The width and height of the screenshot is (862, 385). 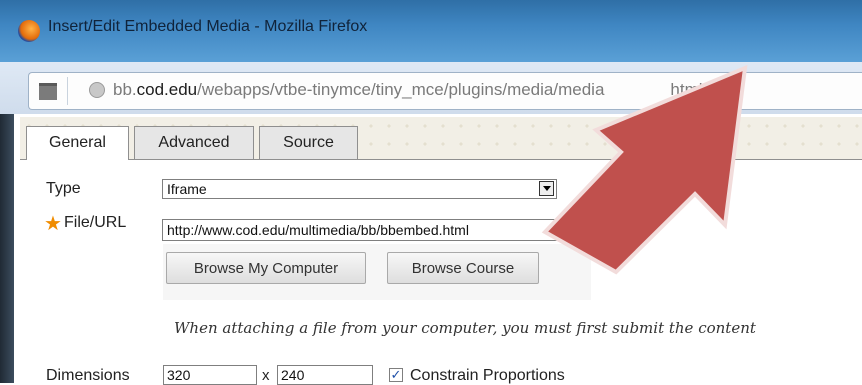 I want to click on red-arrow-icon, so click(x=644, y=169).